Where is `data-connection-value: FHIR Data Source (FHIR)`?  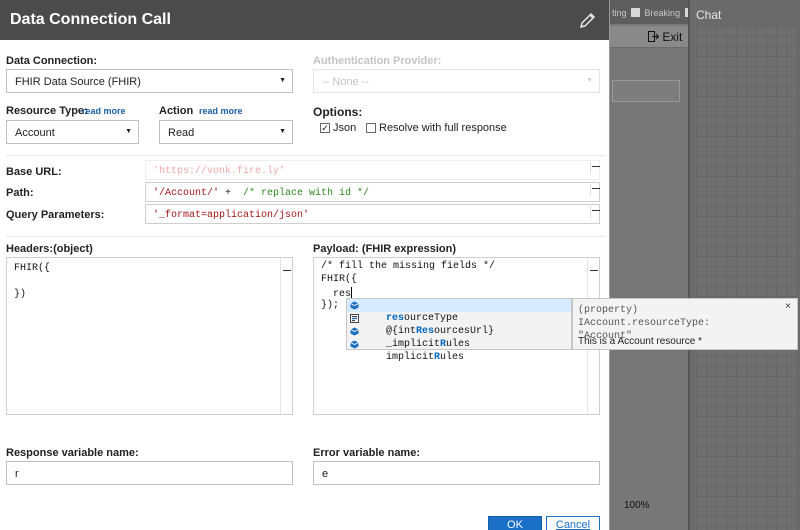 data-connection-value: FHIR Data Source (FHIR) is located at coordinates (78, 82).